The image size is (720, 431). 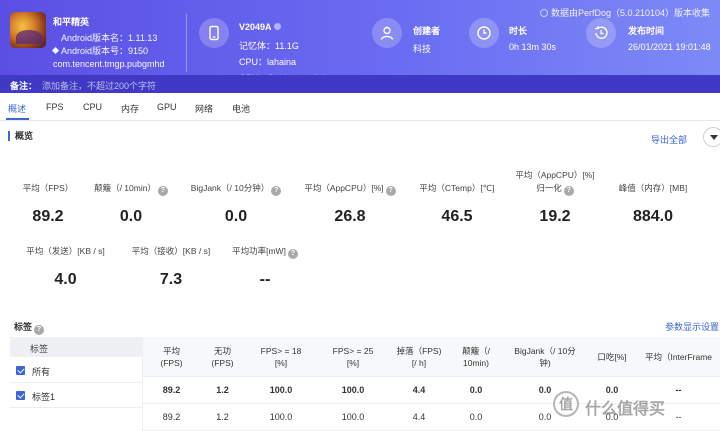 I want to click on app-version: Android版本名：1.11.13, so click(x=109, y=38).